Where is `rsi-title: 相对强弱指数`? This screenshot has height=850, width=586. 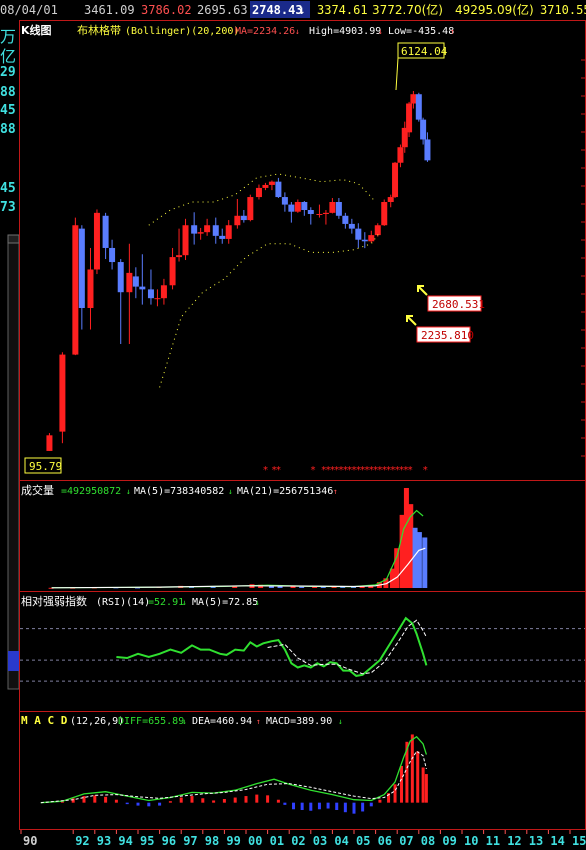 rsi-title: 相对强弱指数 is located at coordinates (54, 601).